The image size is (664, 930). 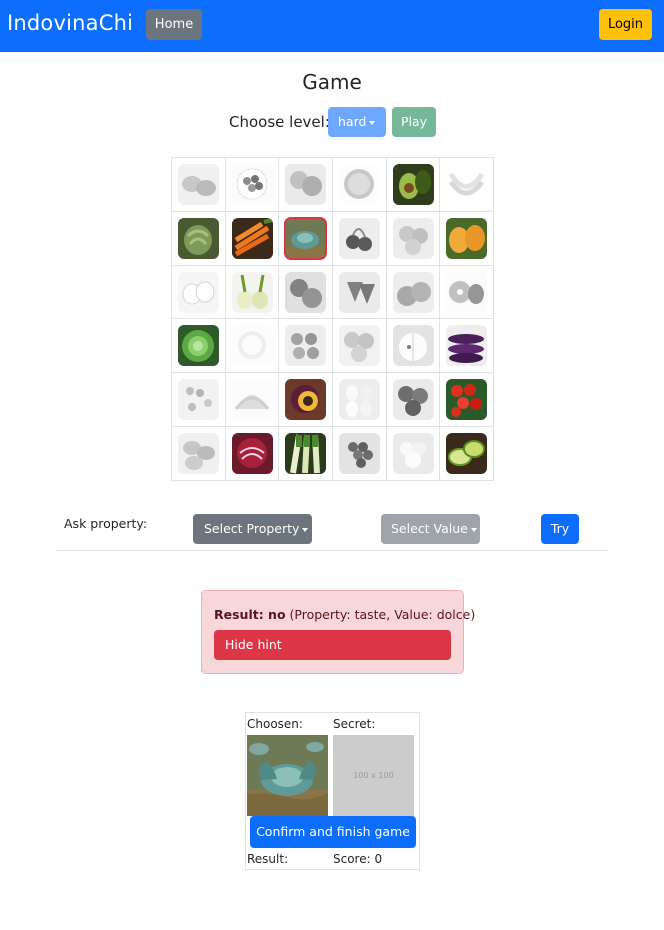 I want to click on produce-image-orange, so click(x=359, y=184).